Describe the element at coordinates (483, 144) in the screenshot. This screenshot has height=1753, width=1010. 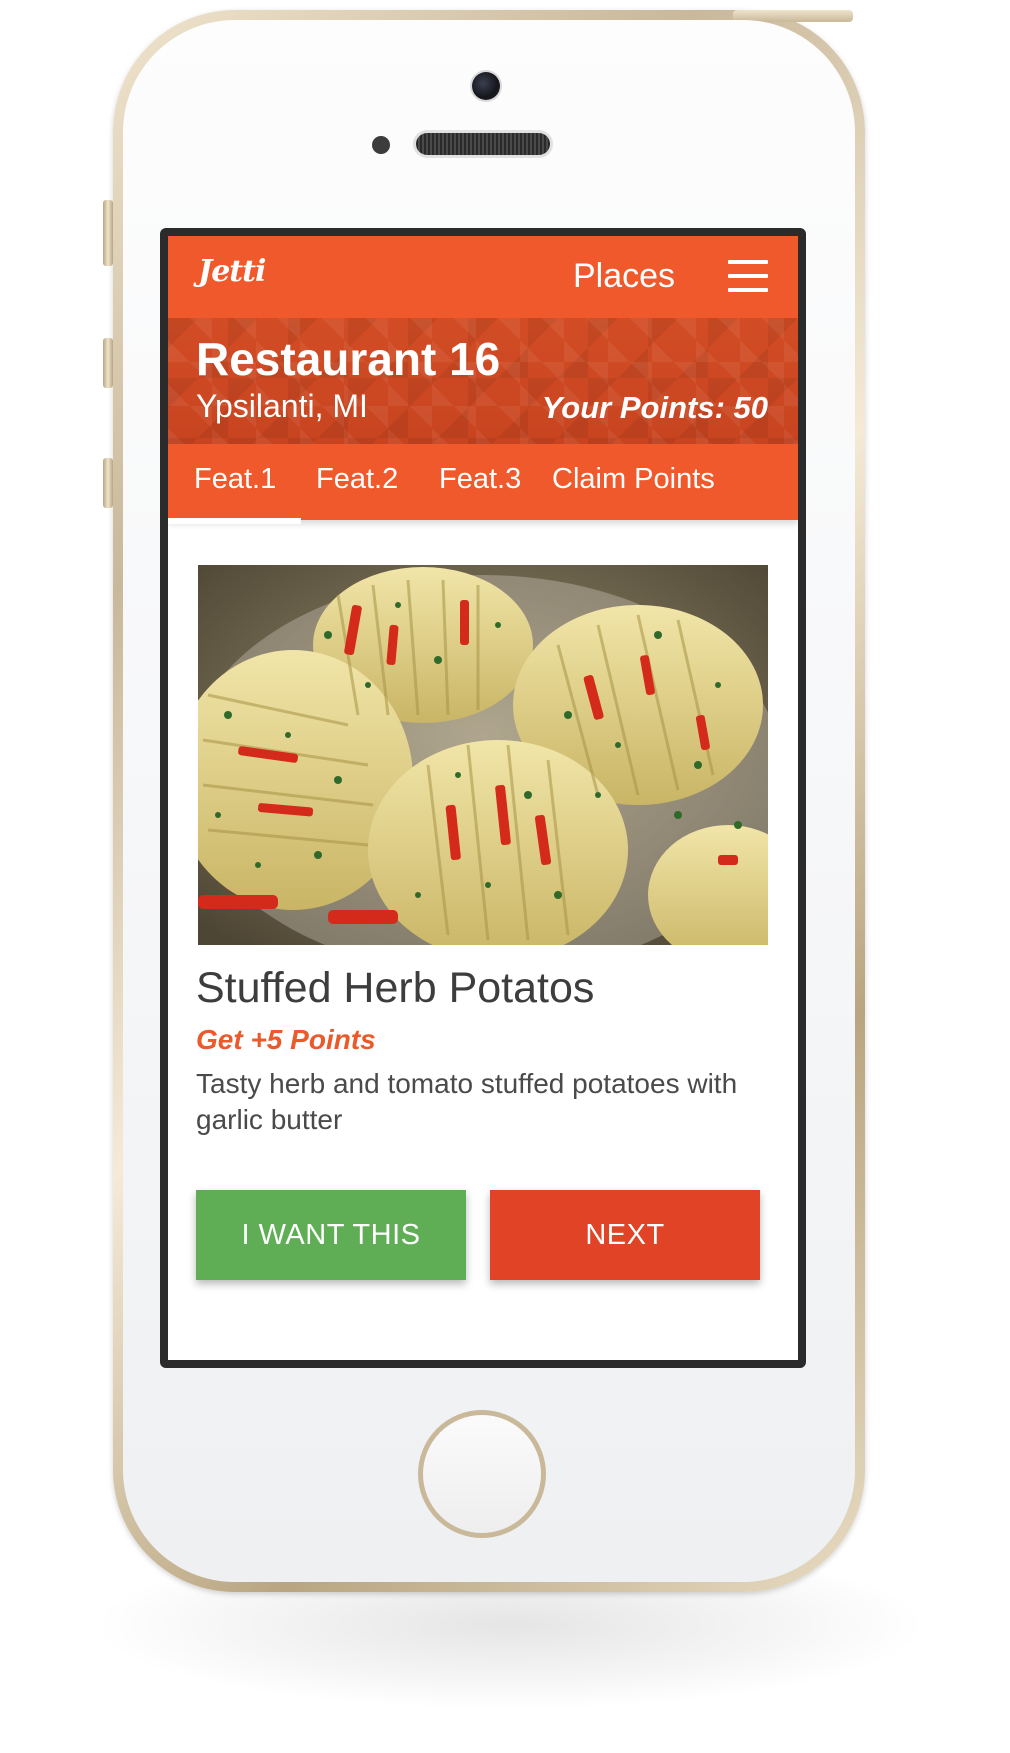
I see `earpiece-speaker` at that location.